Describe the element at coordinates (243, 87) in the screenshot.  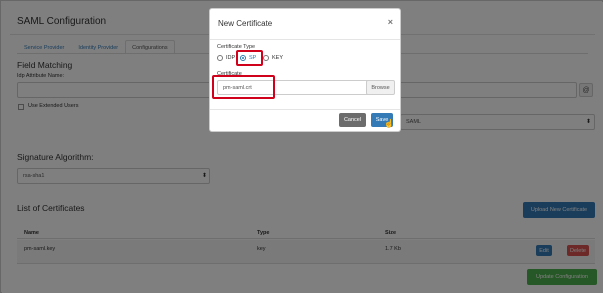
I see `highlight-certificate-field` at that location.